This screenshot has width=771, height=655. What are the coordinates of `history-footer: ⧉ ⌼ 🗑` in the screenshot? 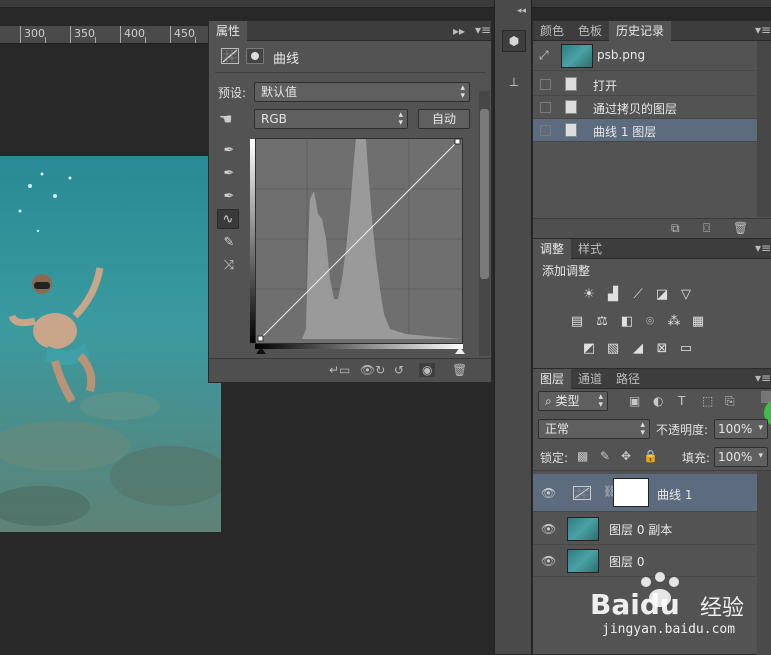 It's located at (652, 228).